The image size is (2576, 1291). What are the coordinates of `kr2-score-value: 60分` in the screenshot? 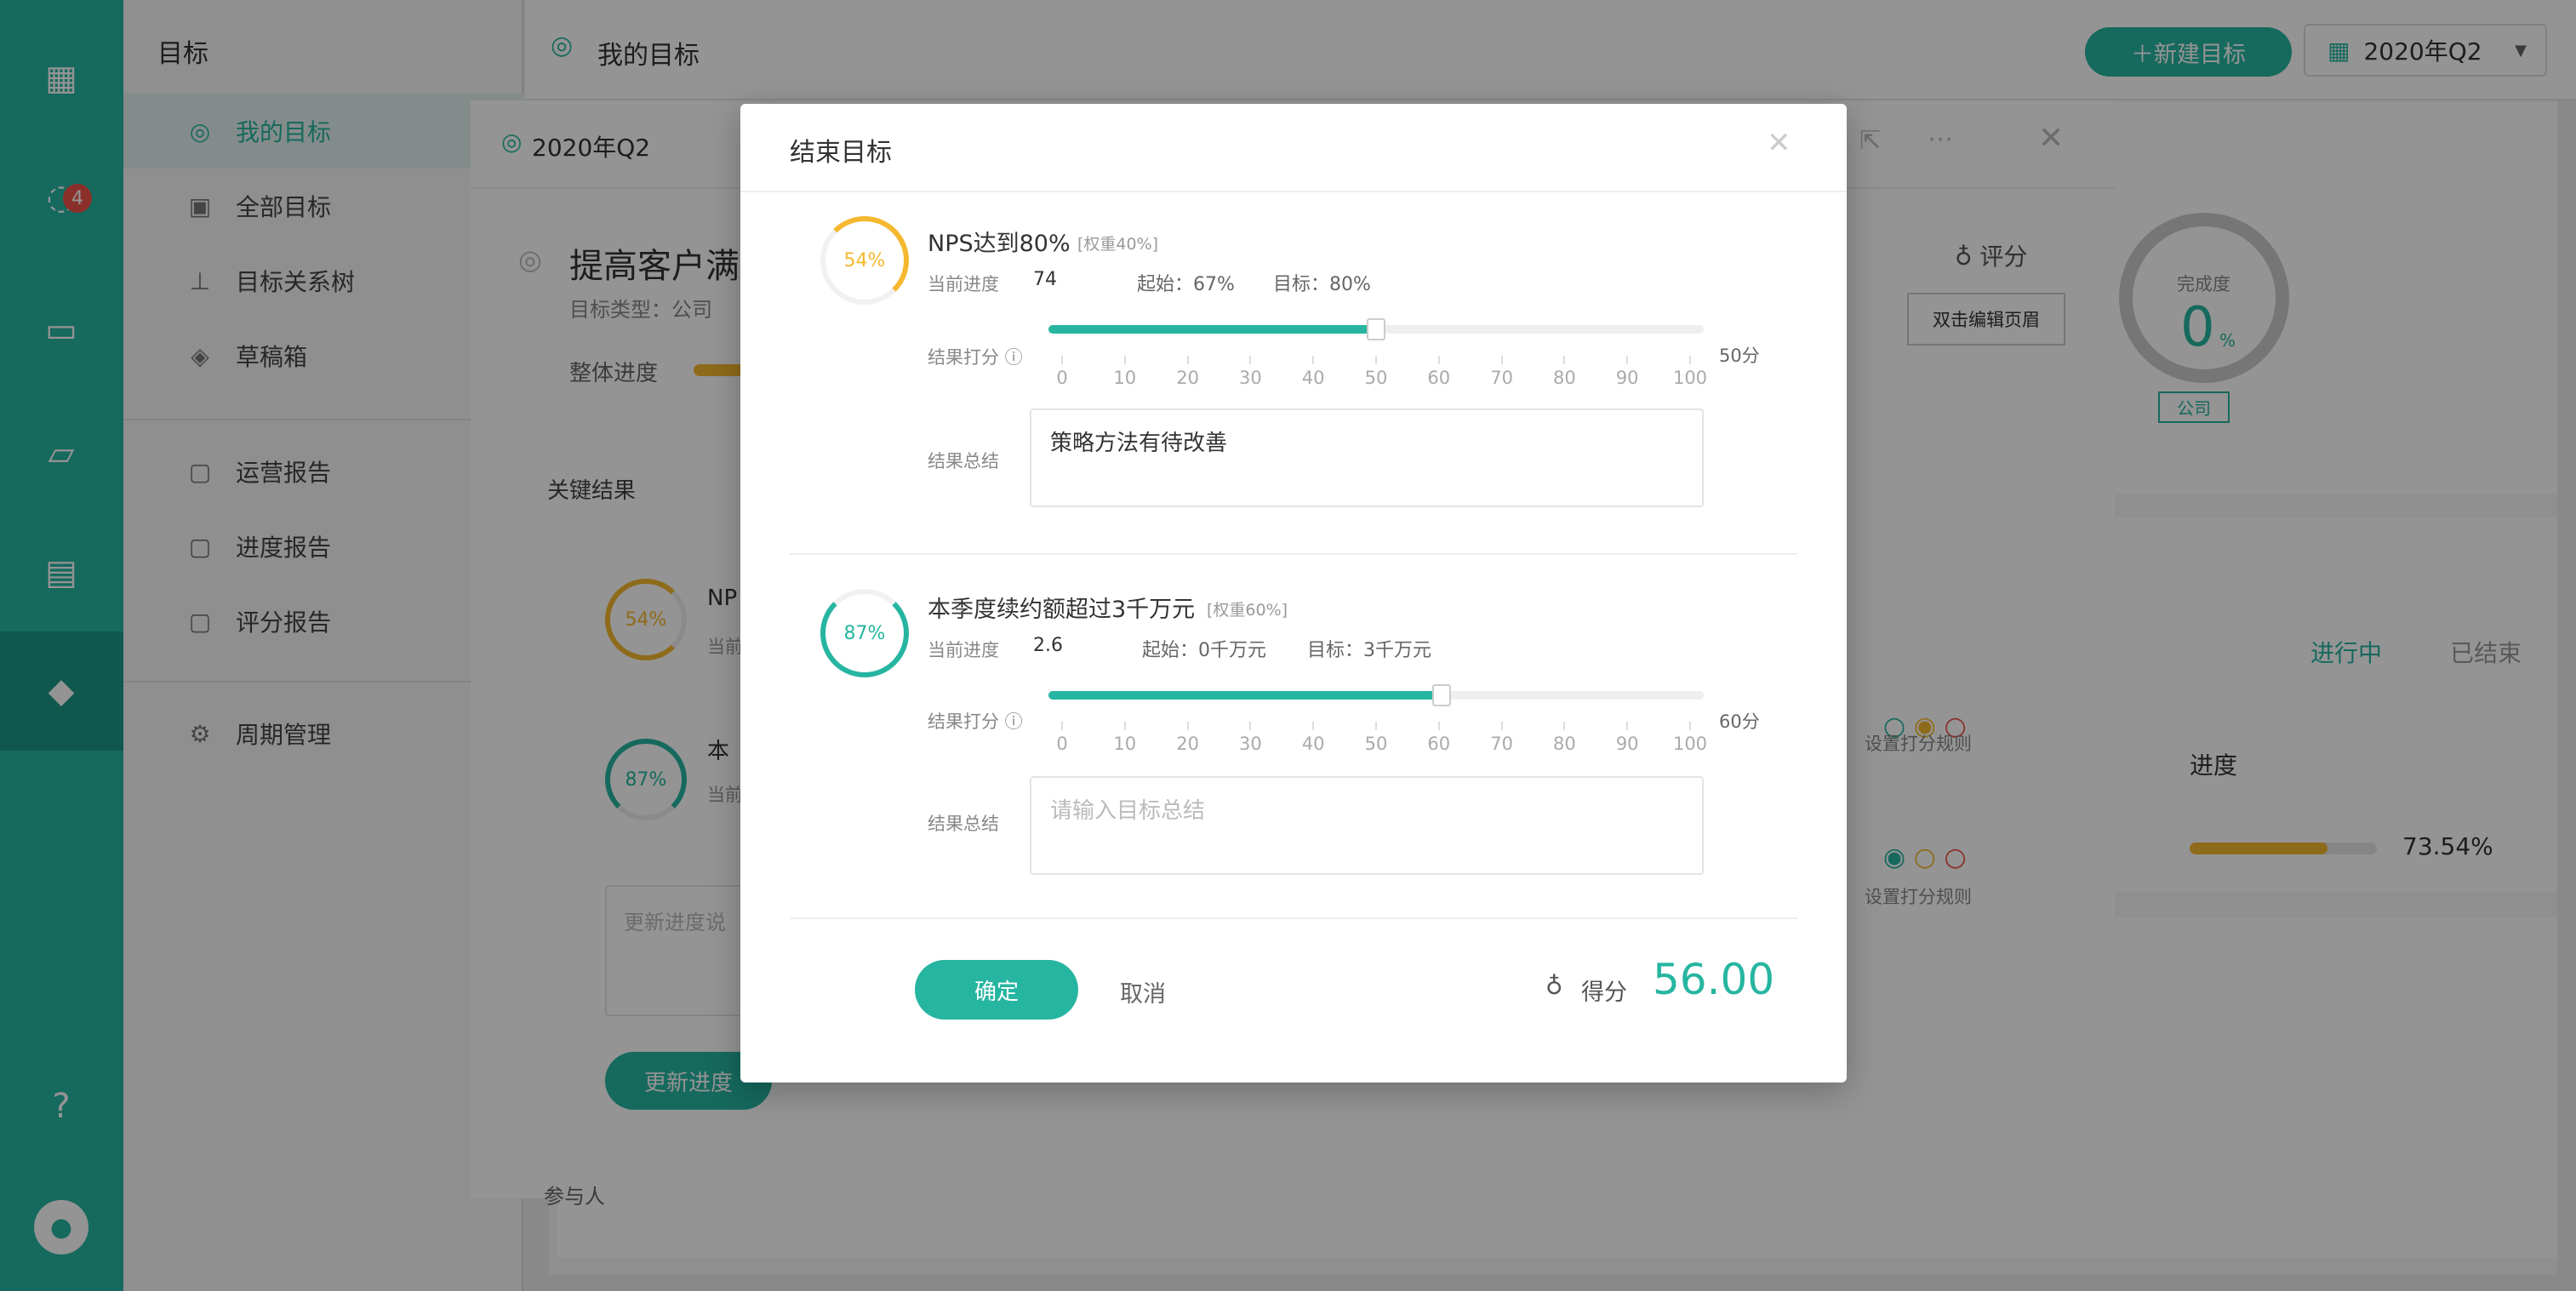 It's located at (1739, 721).